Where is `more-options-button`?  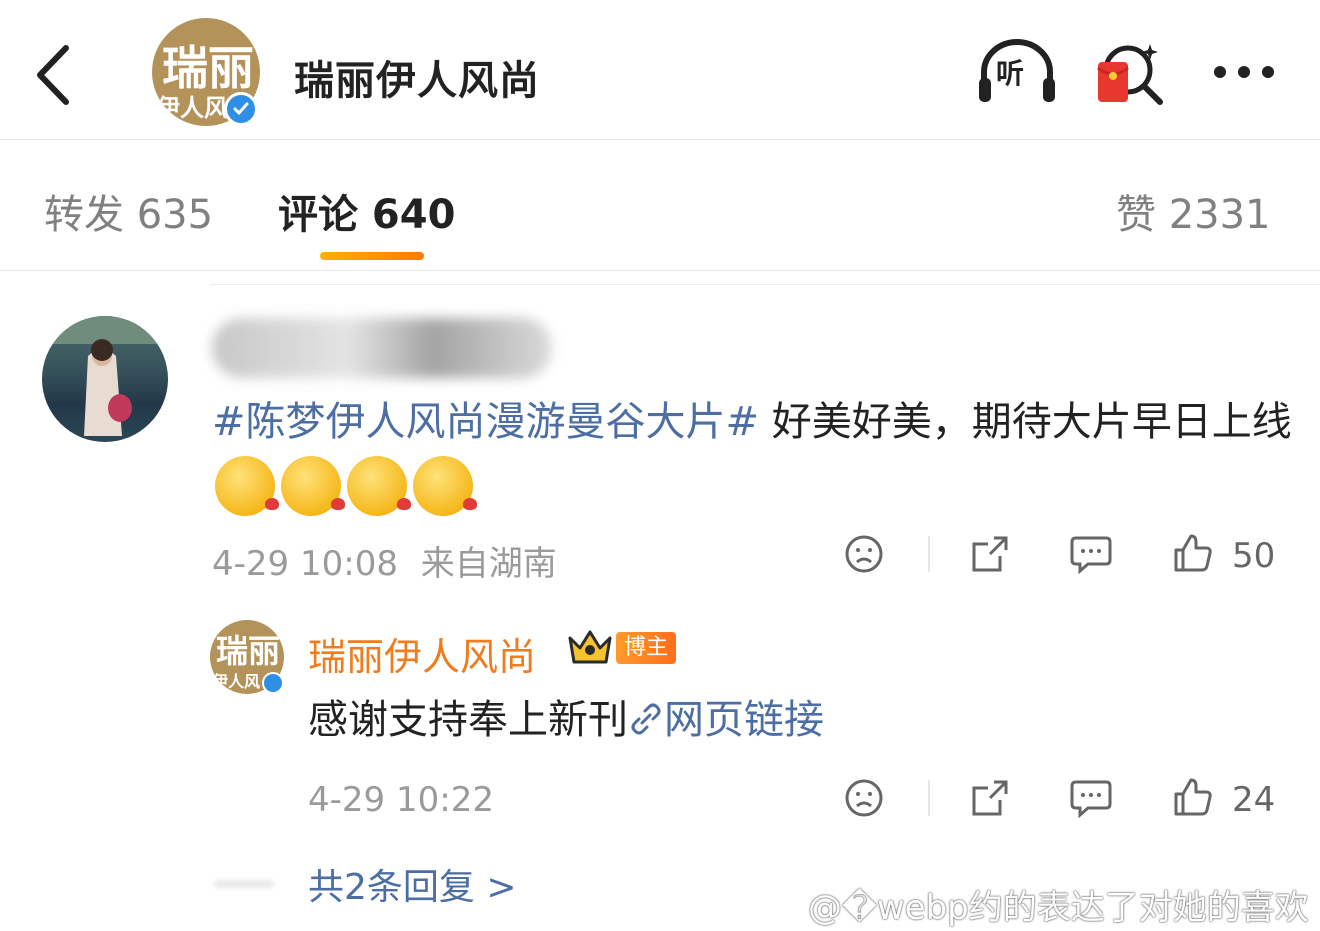 more-options-button is located at coordinates (1243, 72).